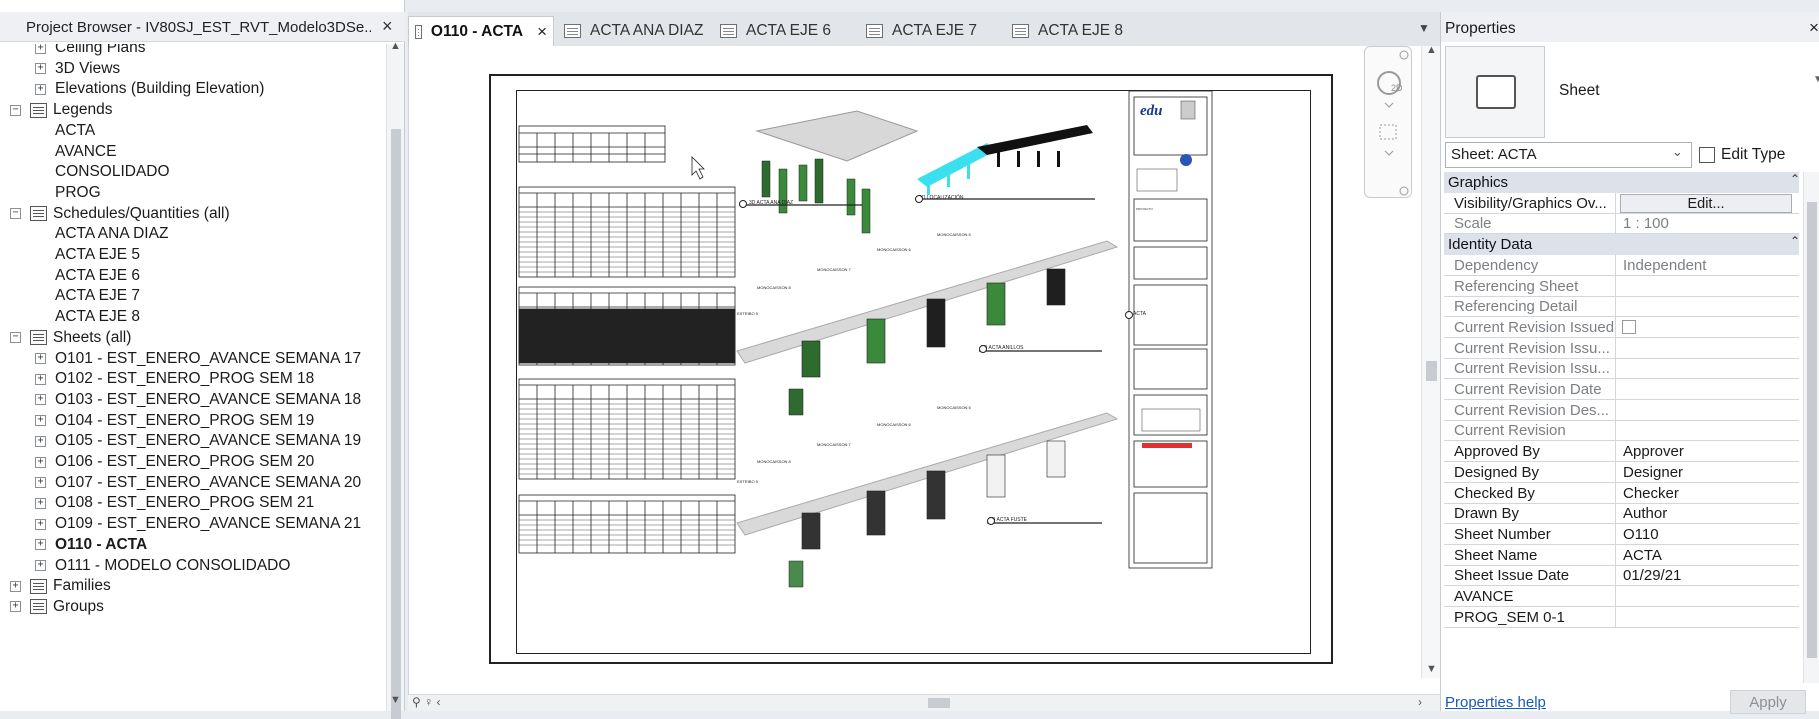  I want to click on scroll-right-icon: ›, so click(1420, 702).